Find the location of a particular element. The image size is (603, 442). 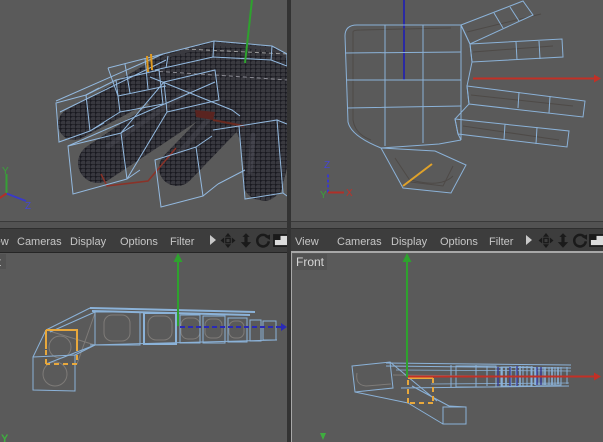

svg-text: Front is located at coordinates (310, 262).